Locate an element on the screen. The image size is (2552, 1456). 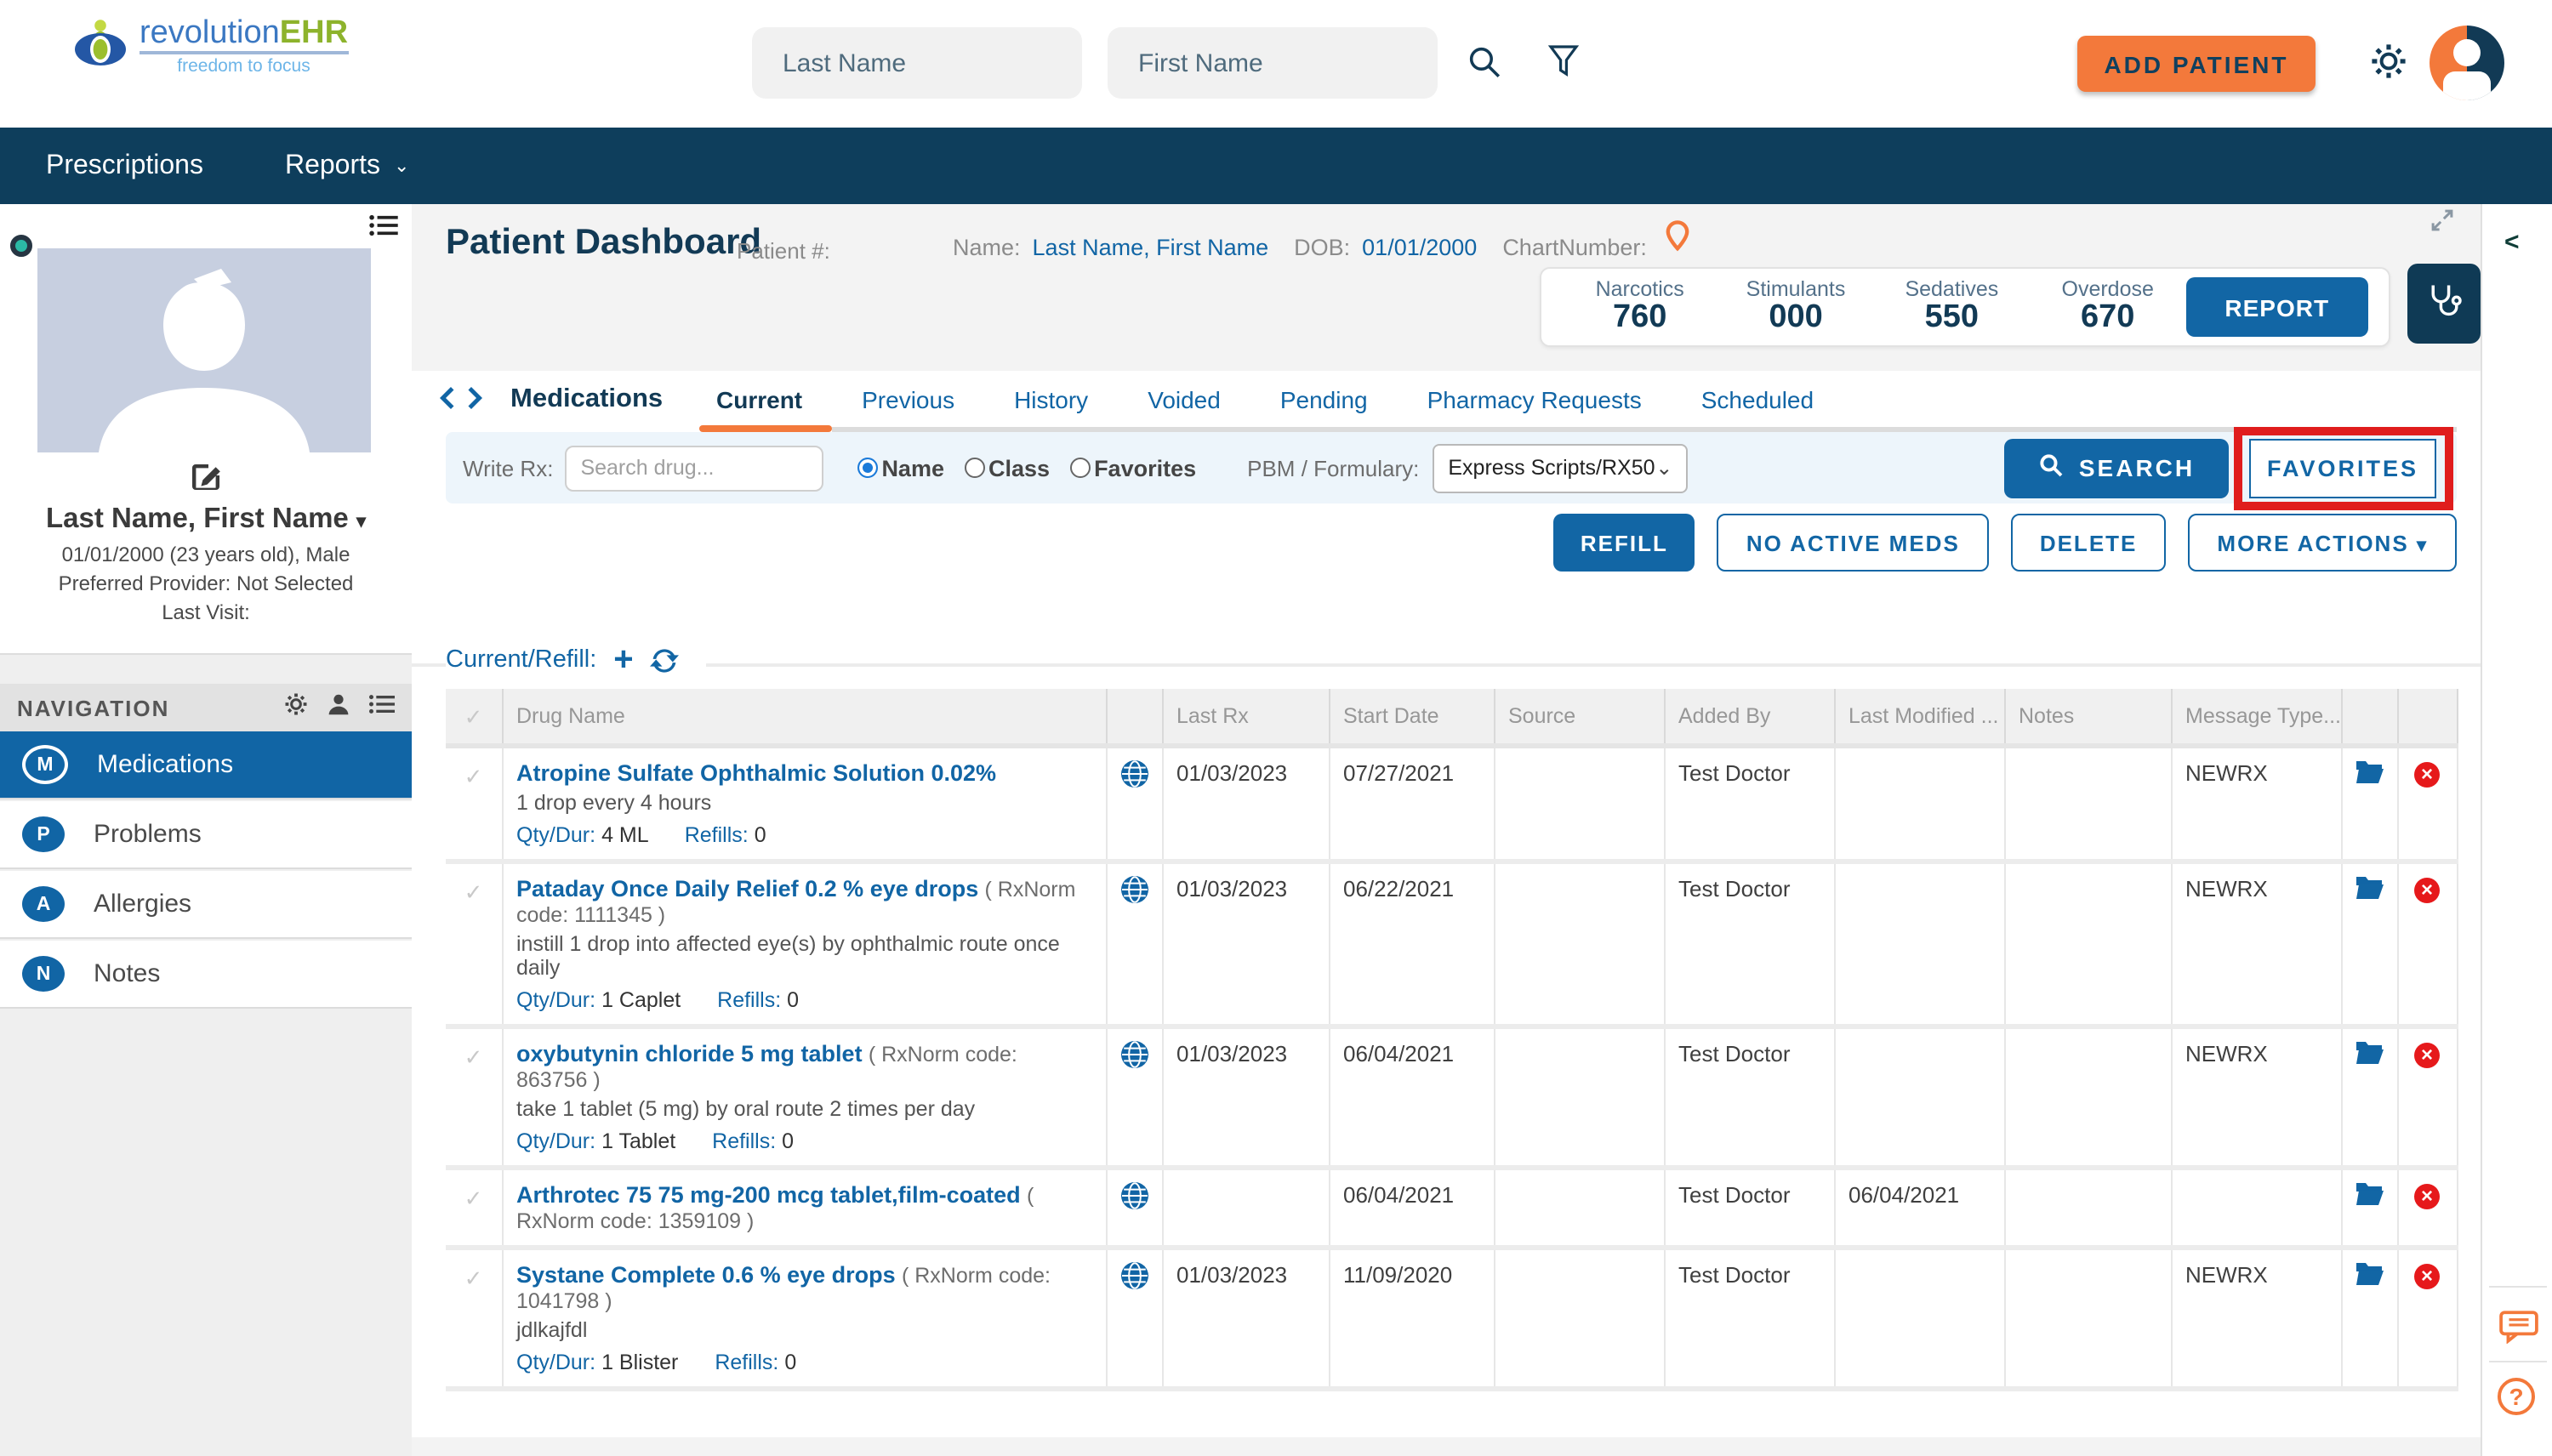
drug-name-link: Systane Complete 0.6 % eye drops is located at coordinates (706, 1275).